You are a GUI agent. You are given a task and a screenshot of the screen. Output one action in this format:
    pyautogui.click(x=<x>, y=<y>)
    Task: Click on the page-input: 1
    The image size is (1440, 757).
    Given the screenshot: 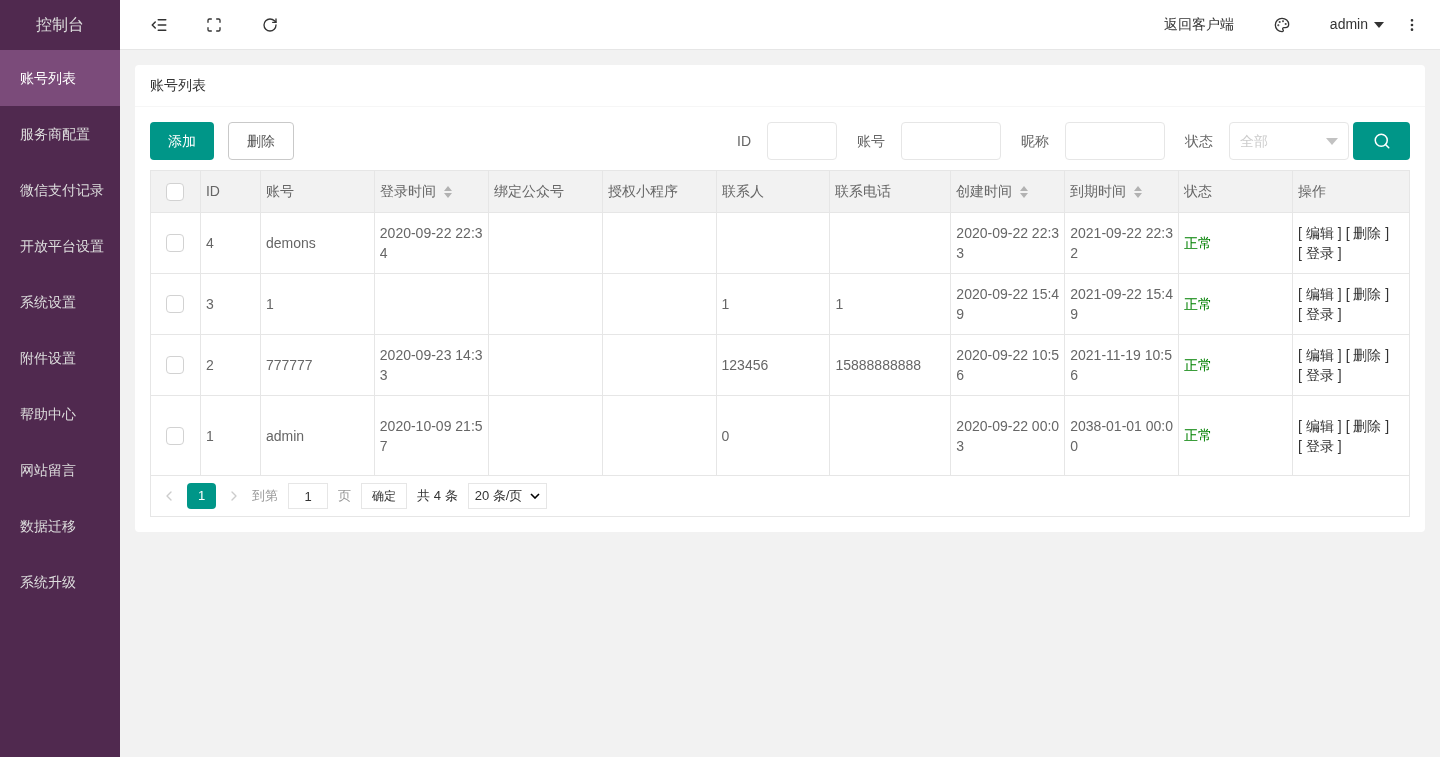 What is the action you would take?
    pyautogui.click(x=308, y=496)
    